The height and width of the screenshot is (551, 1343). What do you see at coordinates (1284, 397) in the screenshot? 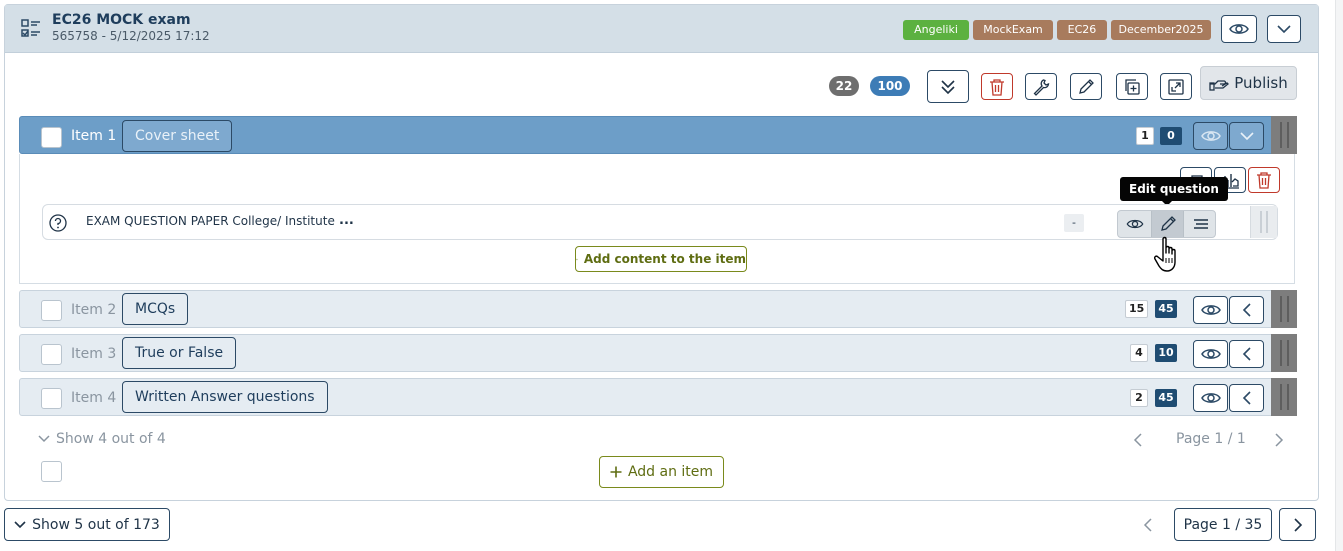
I see `item-4-drag-handle` at bounding box center [1284, 397].